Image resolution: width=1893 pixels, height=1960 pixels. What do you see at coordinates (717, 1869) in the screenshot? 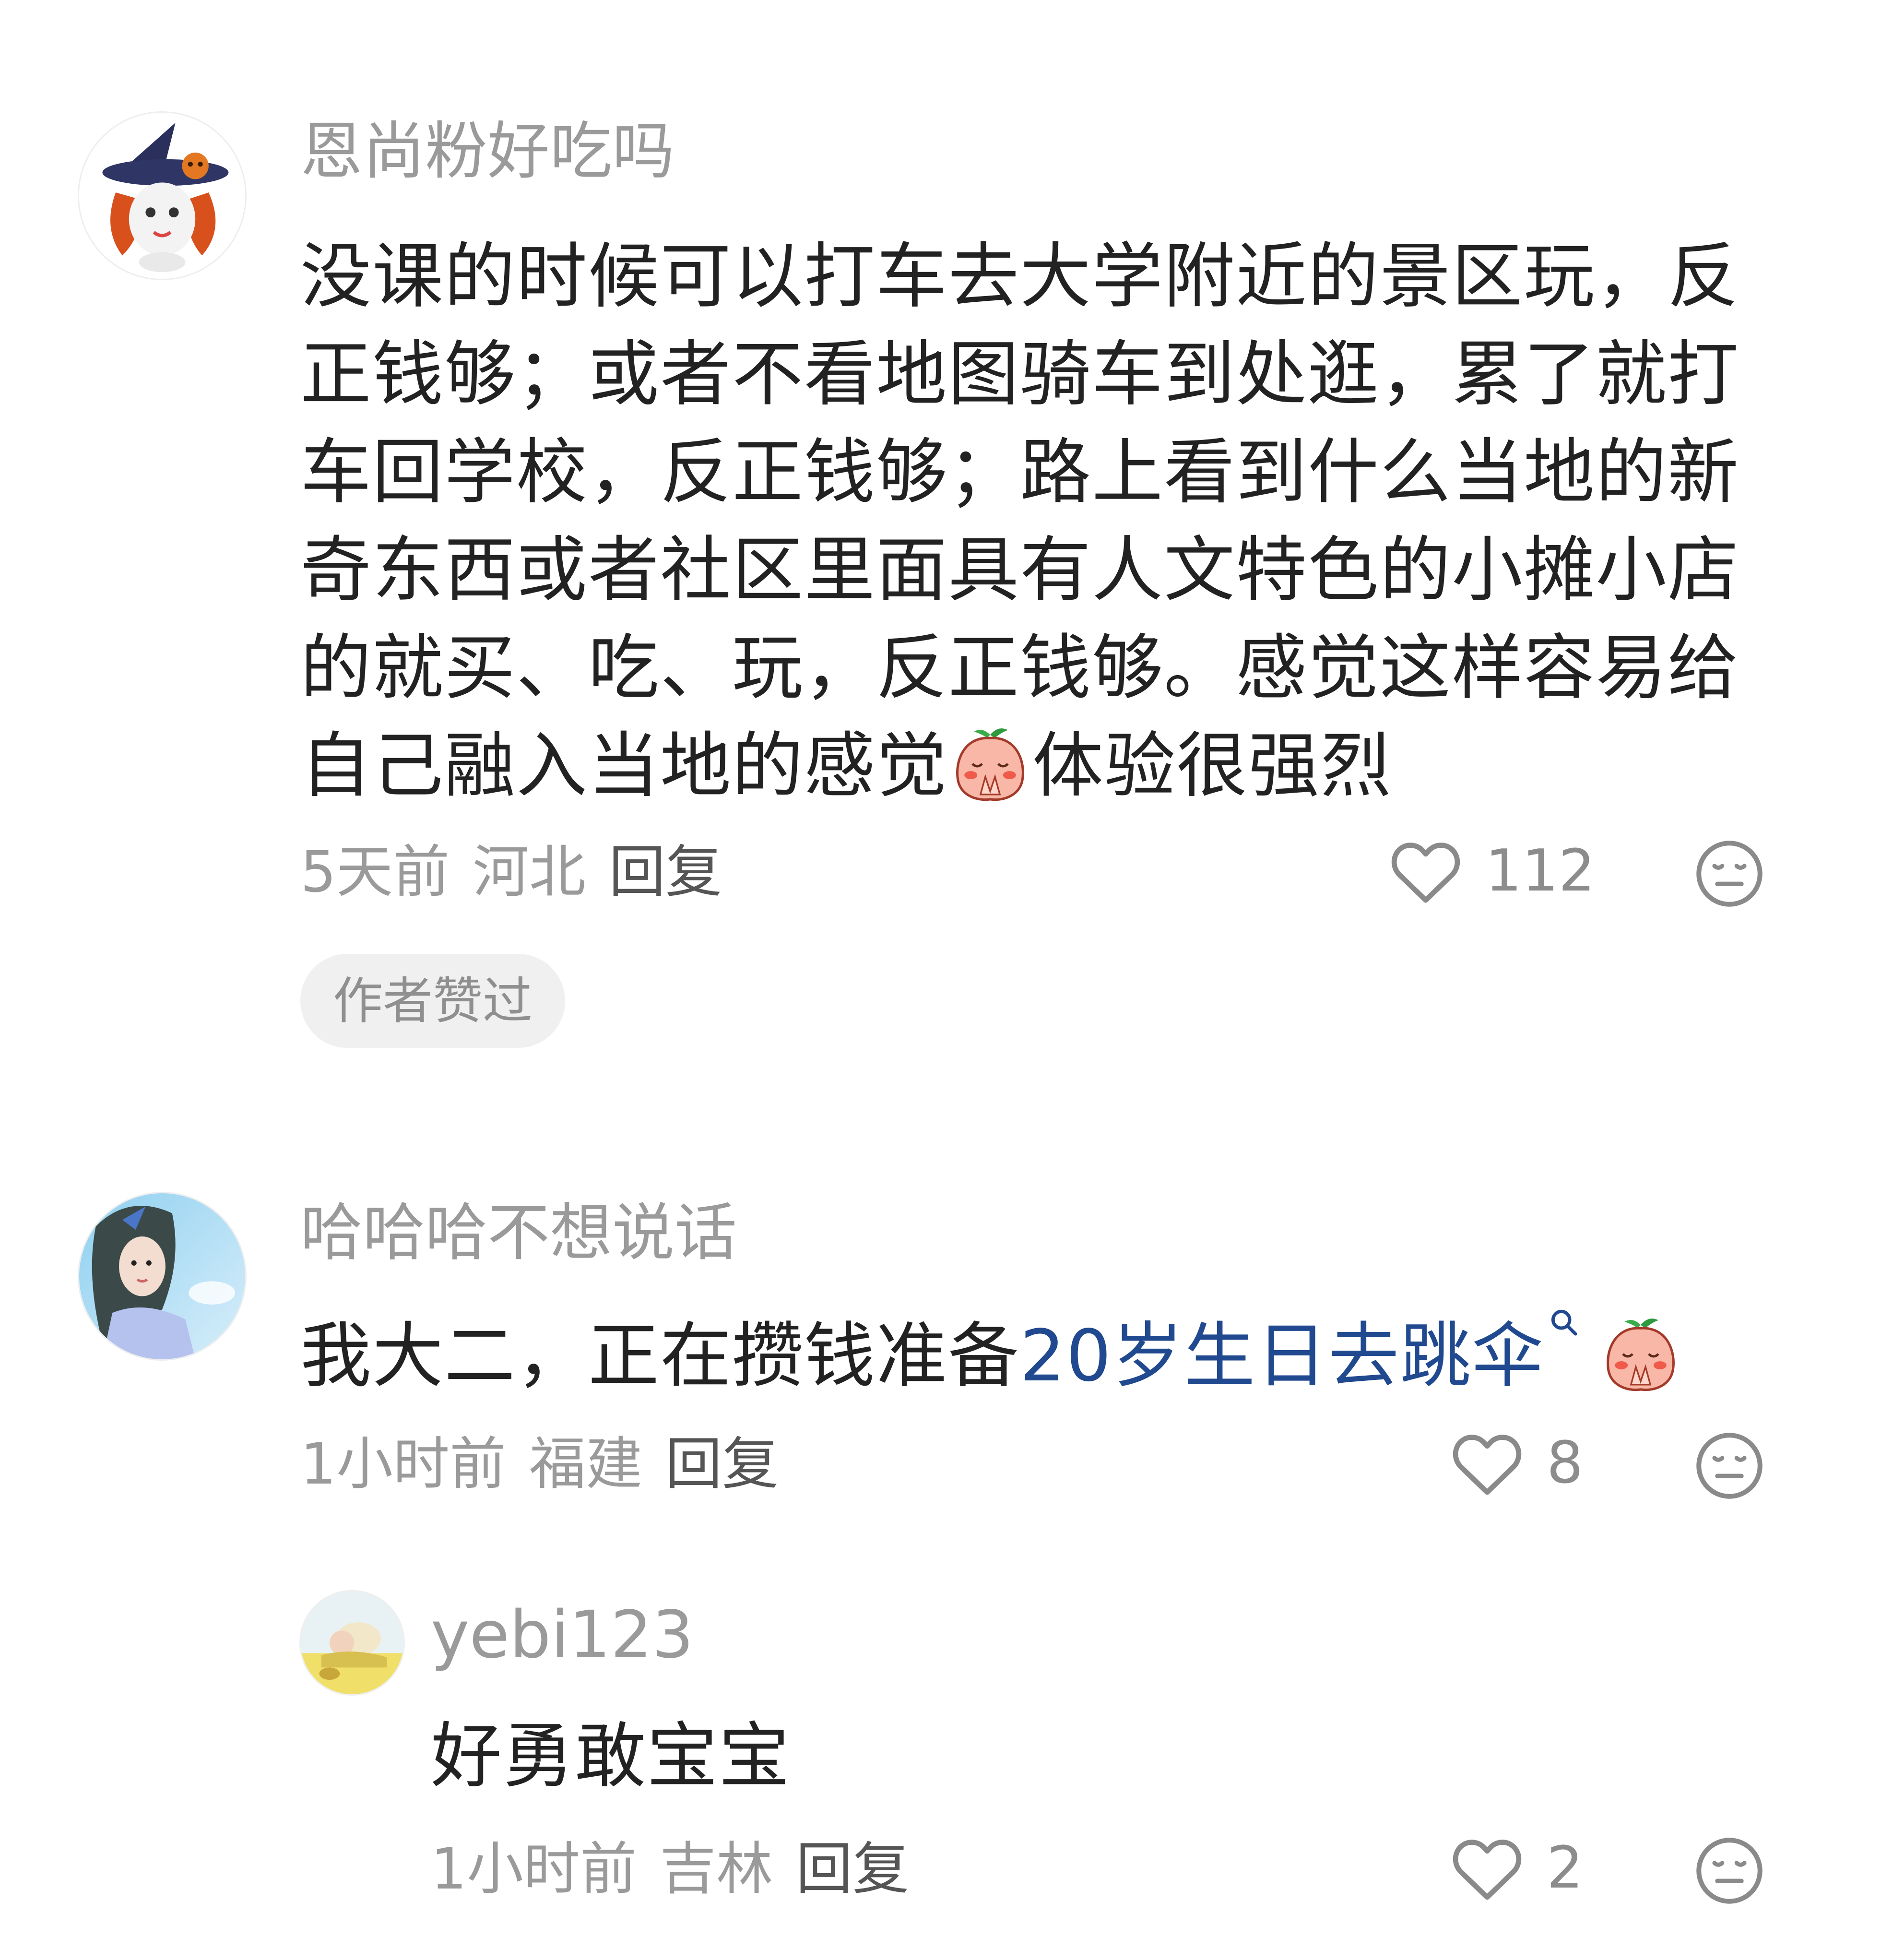
I see `reply-location: 吉林` at bounding box center [717, 1869].